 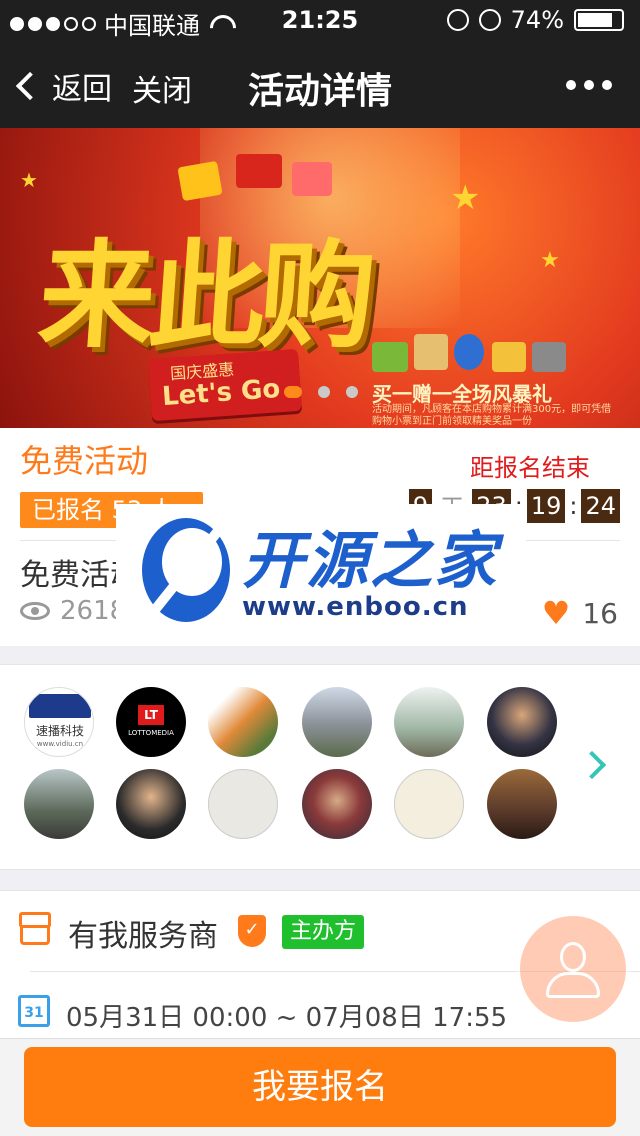 I want to click on countdown-label: 距报名结束, so click(x=530, y=468).